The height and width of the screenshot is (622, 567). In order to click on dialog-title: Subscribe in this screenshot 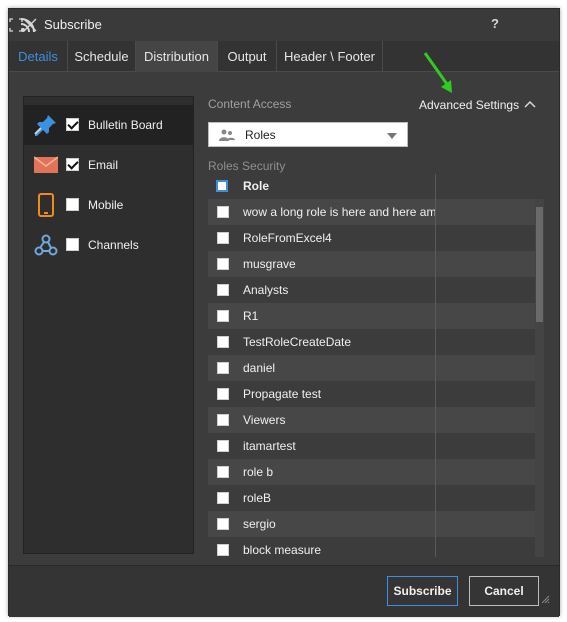, I will do `click(73, 24)`.